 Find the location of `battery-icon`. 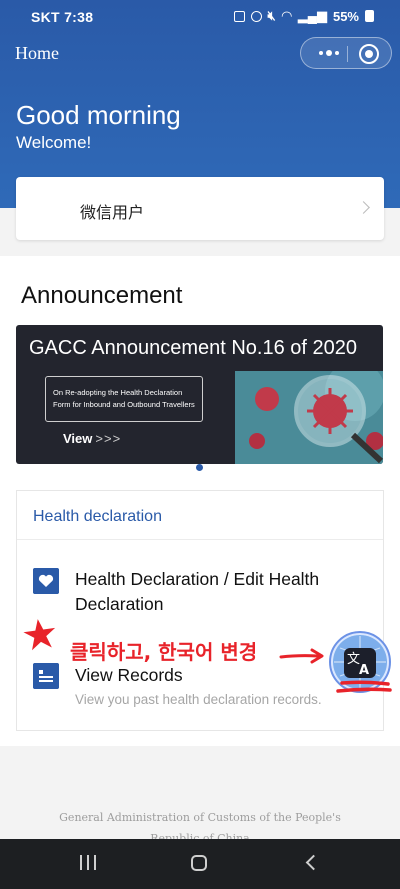

battery-icon is located at coordinates (369, 16).